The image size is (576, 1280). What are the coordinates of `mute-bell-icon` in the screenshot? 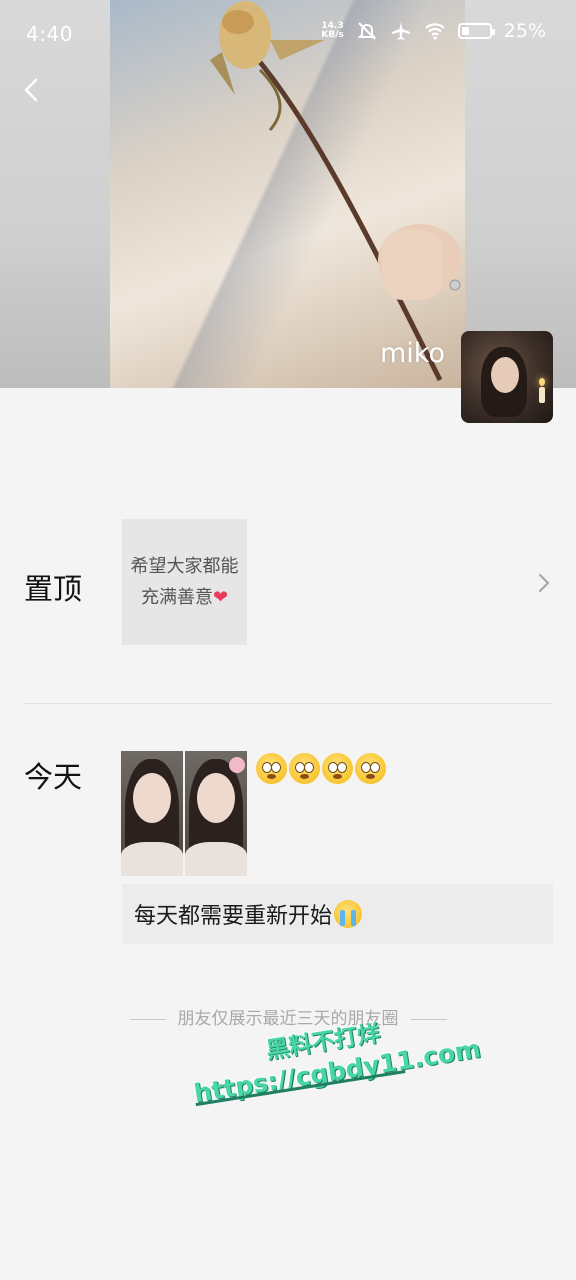 It's located at (367, 31).